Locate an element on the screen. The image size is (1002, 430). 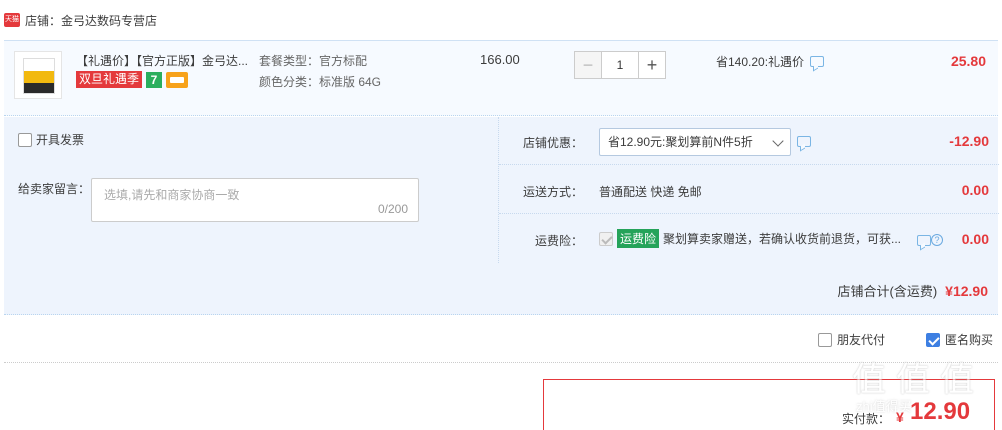
payment-summary: 实付款： ¥ 12.90 is located at coordinates (769, 404).